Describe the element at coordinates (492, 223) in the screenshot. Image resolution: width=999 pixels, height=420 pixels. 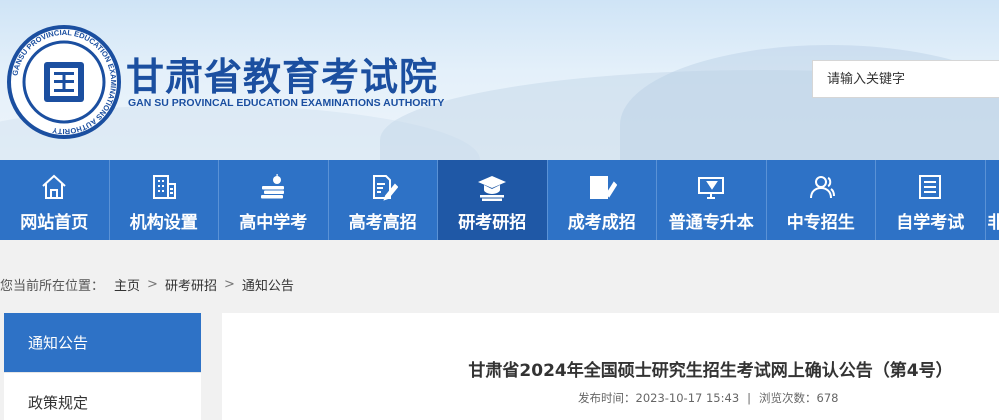
I see `nav-item-label: 研考研招` at that location.